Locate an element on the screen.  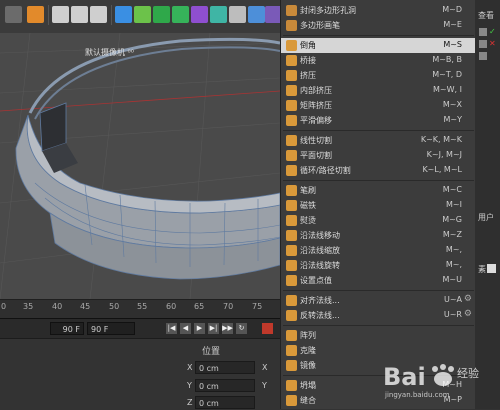
menu-item-align-normals: 对齐法线... U~A ⚙ is located at coordinates (378, 300).